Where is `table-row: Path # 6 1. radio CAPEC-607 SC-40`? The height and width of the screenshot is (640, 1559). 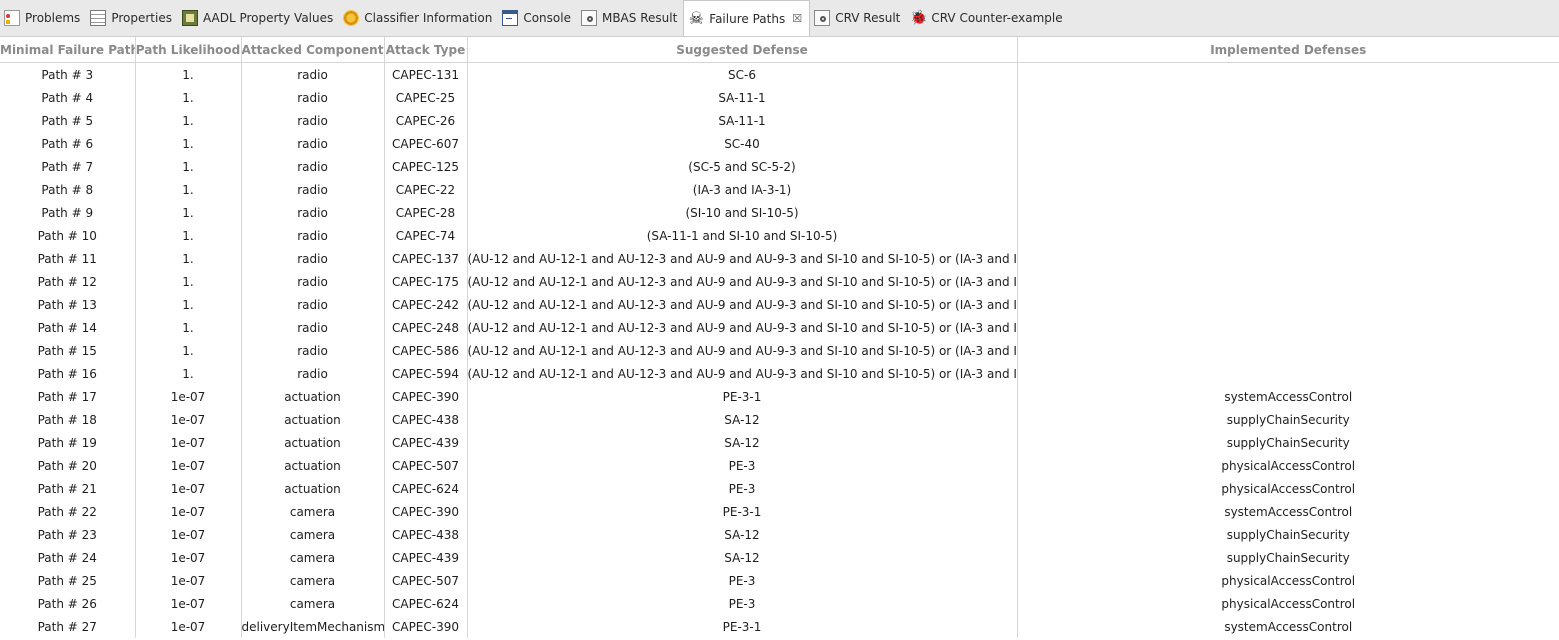 table-row: Path # 6 1. radio CAPEC-607 SC-40 is located at coordinates (779, 143).